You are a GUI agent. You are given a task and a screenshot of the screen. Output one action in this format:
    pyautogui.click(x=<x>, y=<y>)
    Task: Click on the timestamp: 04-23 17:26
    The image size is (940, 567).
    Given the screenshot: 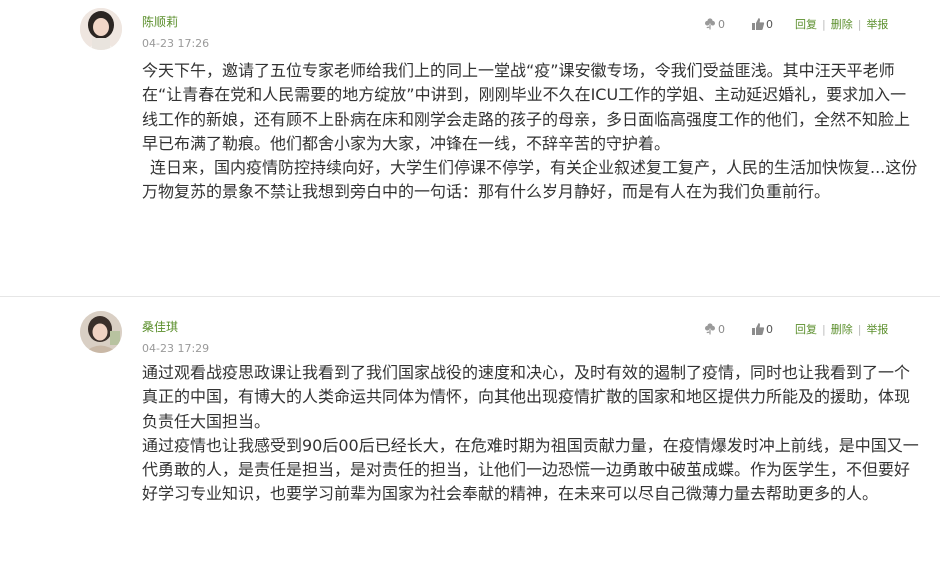 What is the action you would take?
    pyautogui.click(x=176, y=43)
    